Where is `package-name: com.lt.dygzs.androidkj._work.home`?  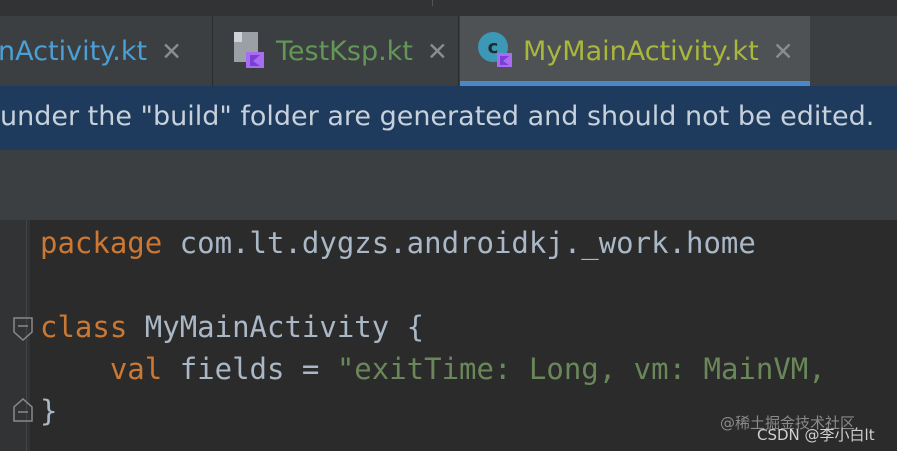 package-name: com.lt.dygzs.androidkj._work.home is located at coordinates (459, 243).